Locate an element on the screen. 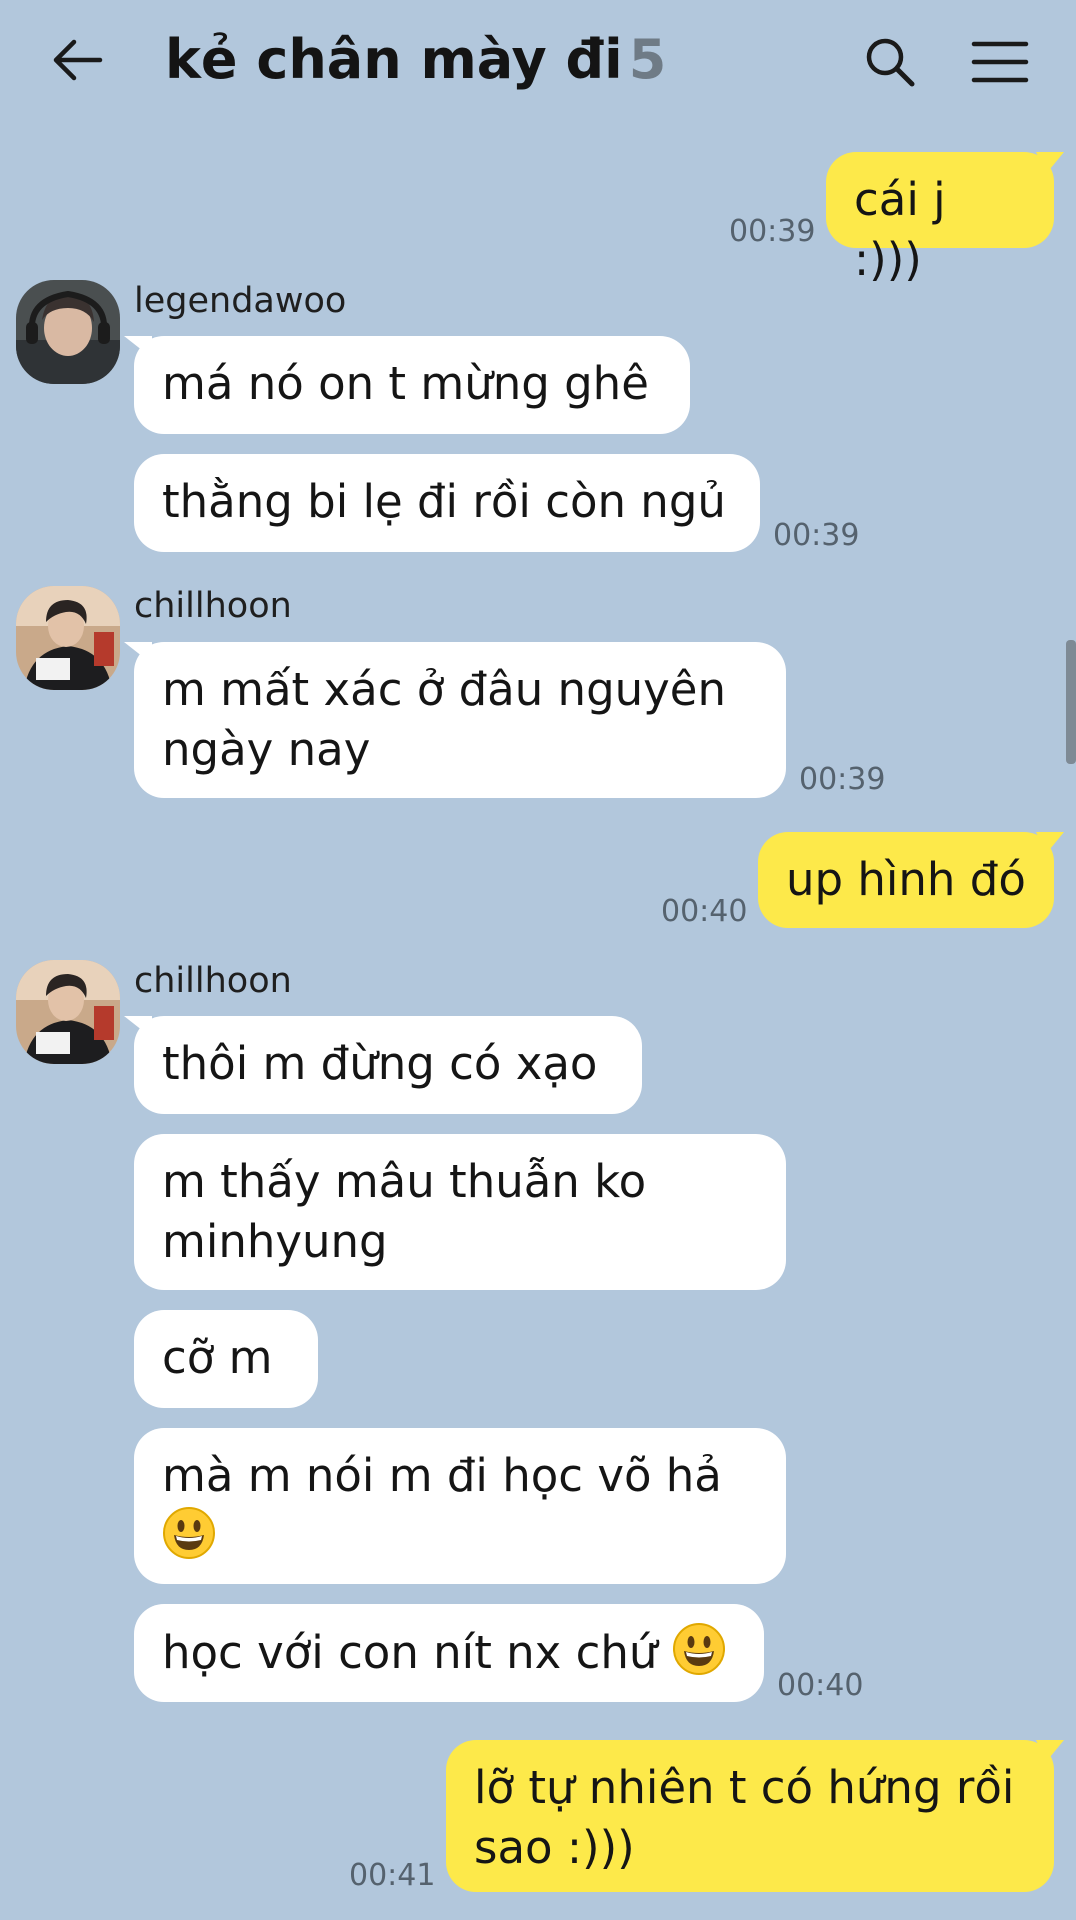  incoming-message: thôi m đừng có xạo is located at coordinates (388, 1065).